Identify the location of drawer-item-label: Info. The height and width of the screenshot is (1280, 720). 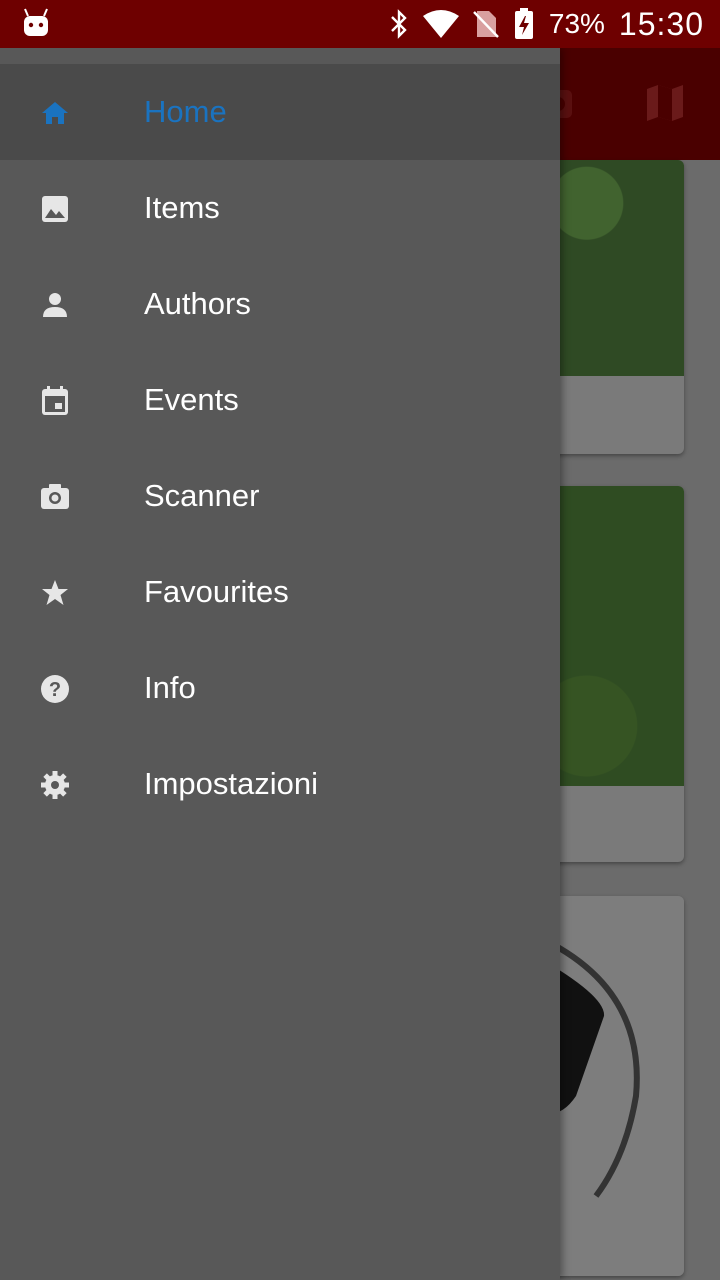
(170, 687).